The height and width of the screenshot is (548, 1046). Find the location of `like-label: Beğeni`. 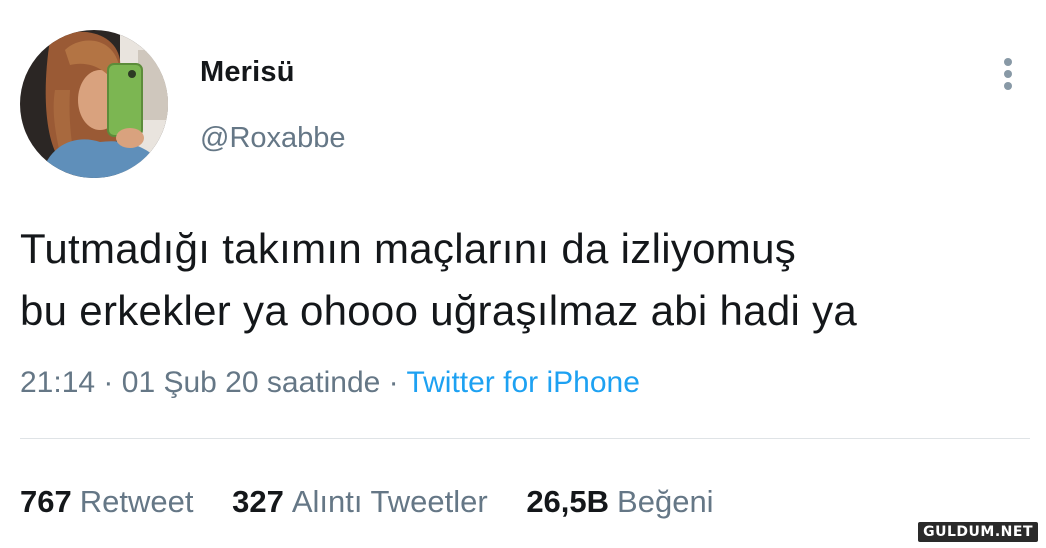

like-label: Beğeni is located at coordinates (665, 501).